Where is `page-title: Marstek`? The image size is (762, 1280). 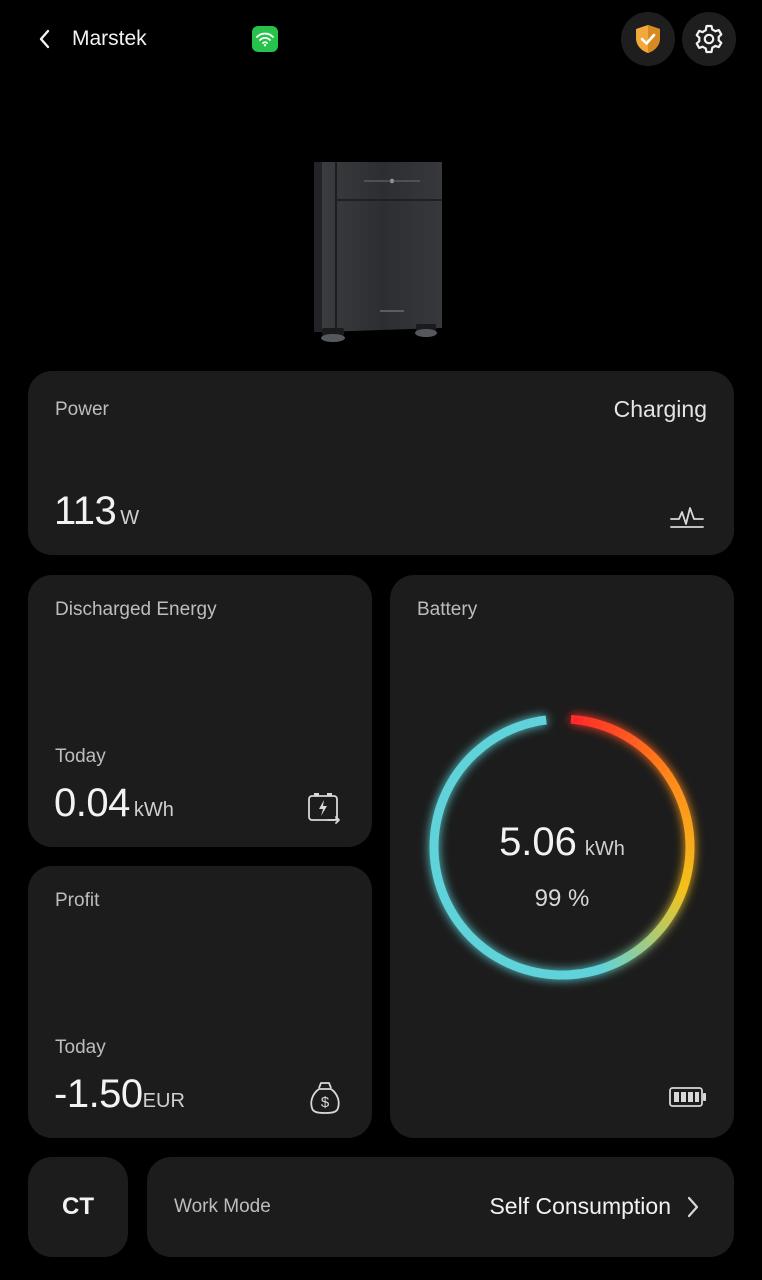 page-title: Marstek is located at coordinates (109, 38).